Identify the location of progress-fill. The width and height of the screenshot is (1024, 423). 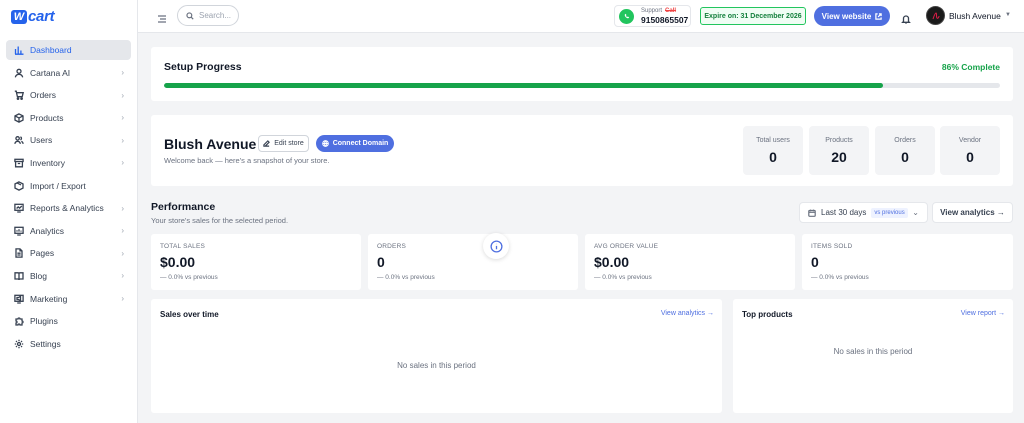
(523, 85).